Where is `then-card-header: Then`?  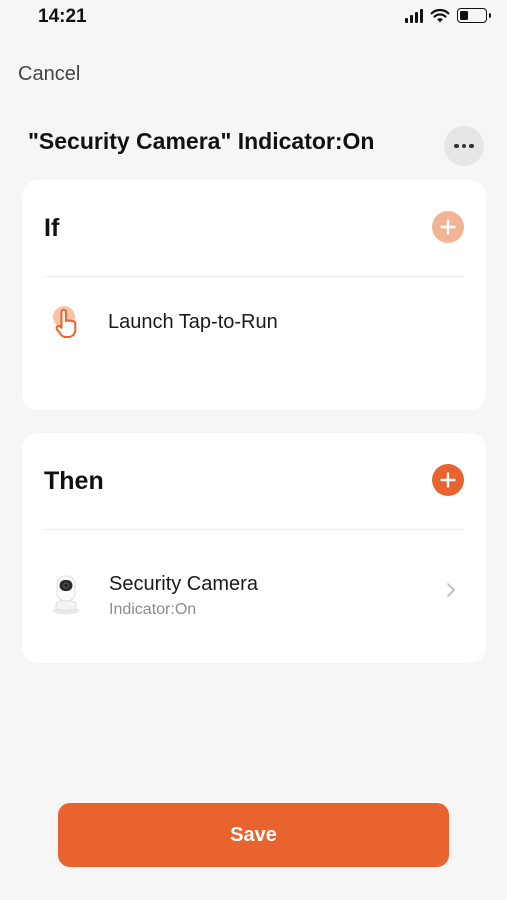
then-card-header: Then is located at coordinates (254, 481).